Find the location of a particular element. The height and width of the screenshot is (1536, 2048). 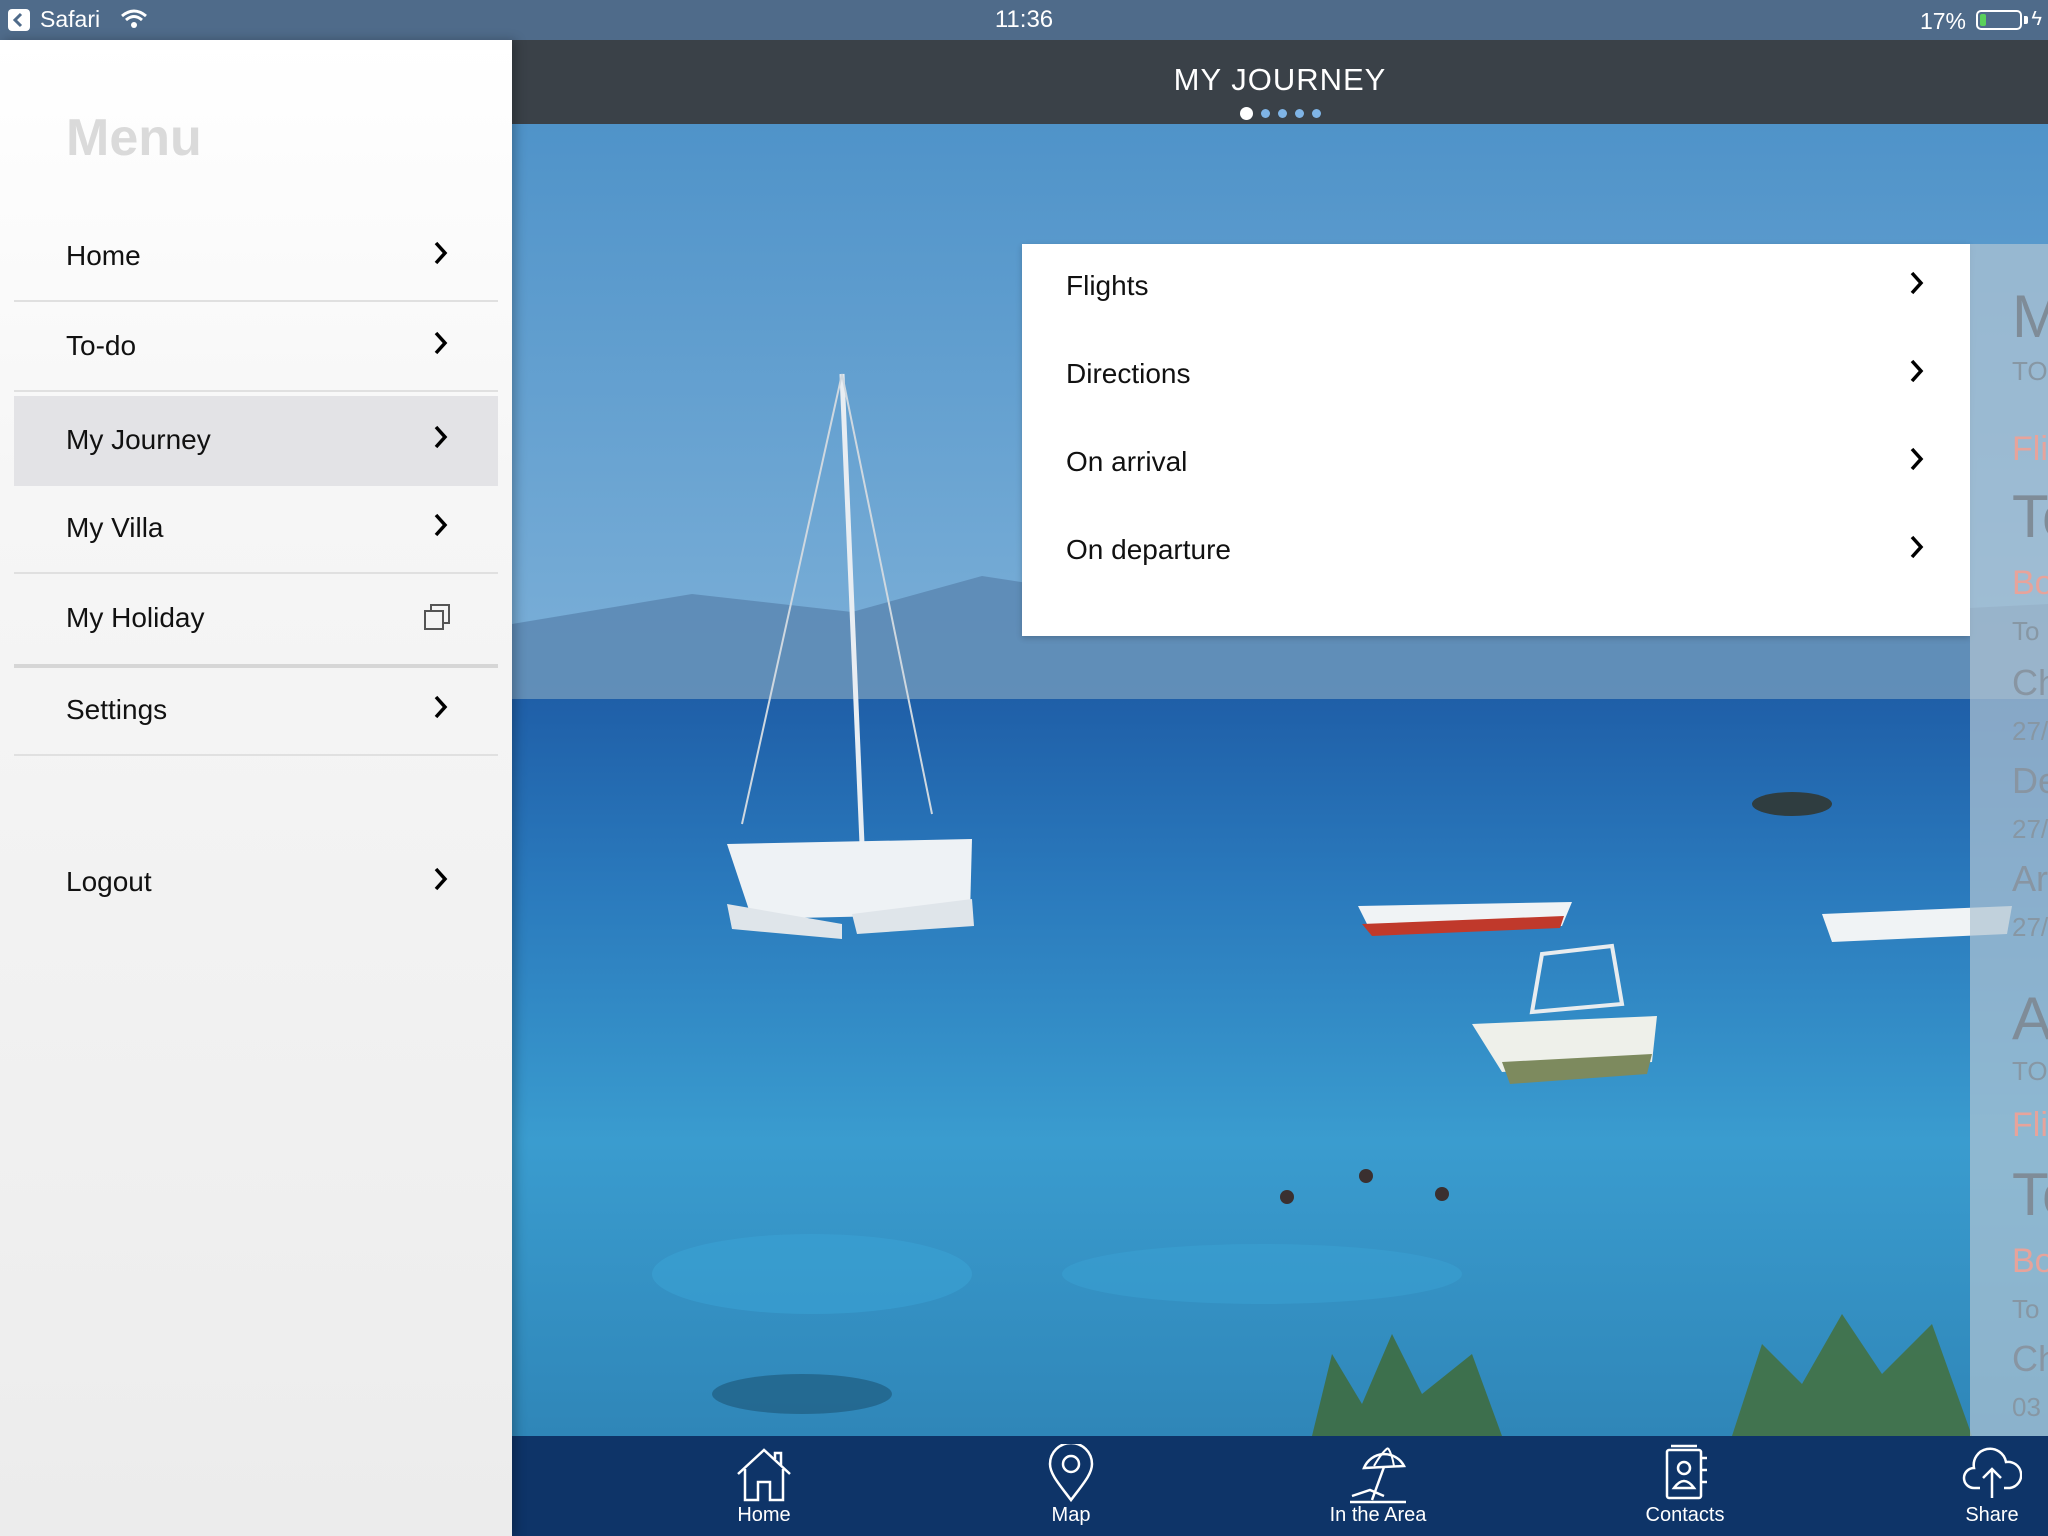

tab-in-the-area: In the Area is located at coordinates (1378, 1486).